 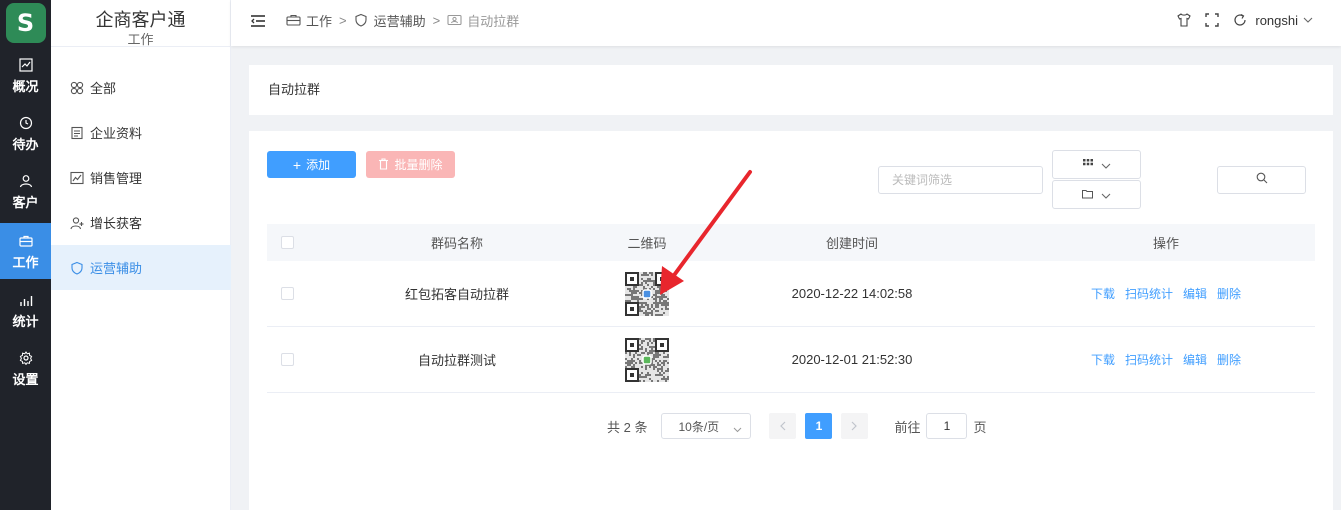 I want to click on nav-item-todo: 待办, so click(x=25, y=133).